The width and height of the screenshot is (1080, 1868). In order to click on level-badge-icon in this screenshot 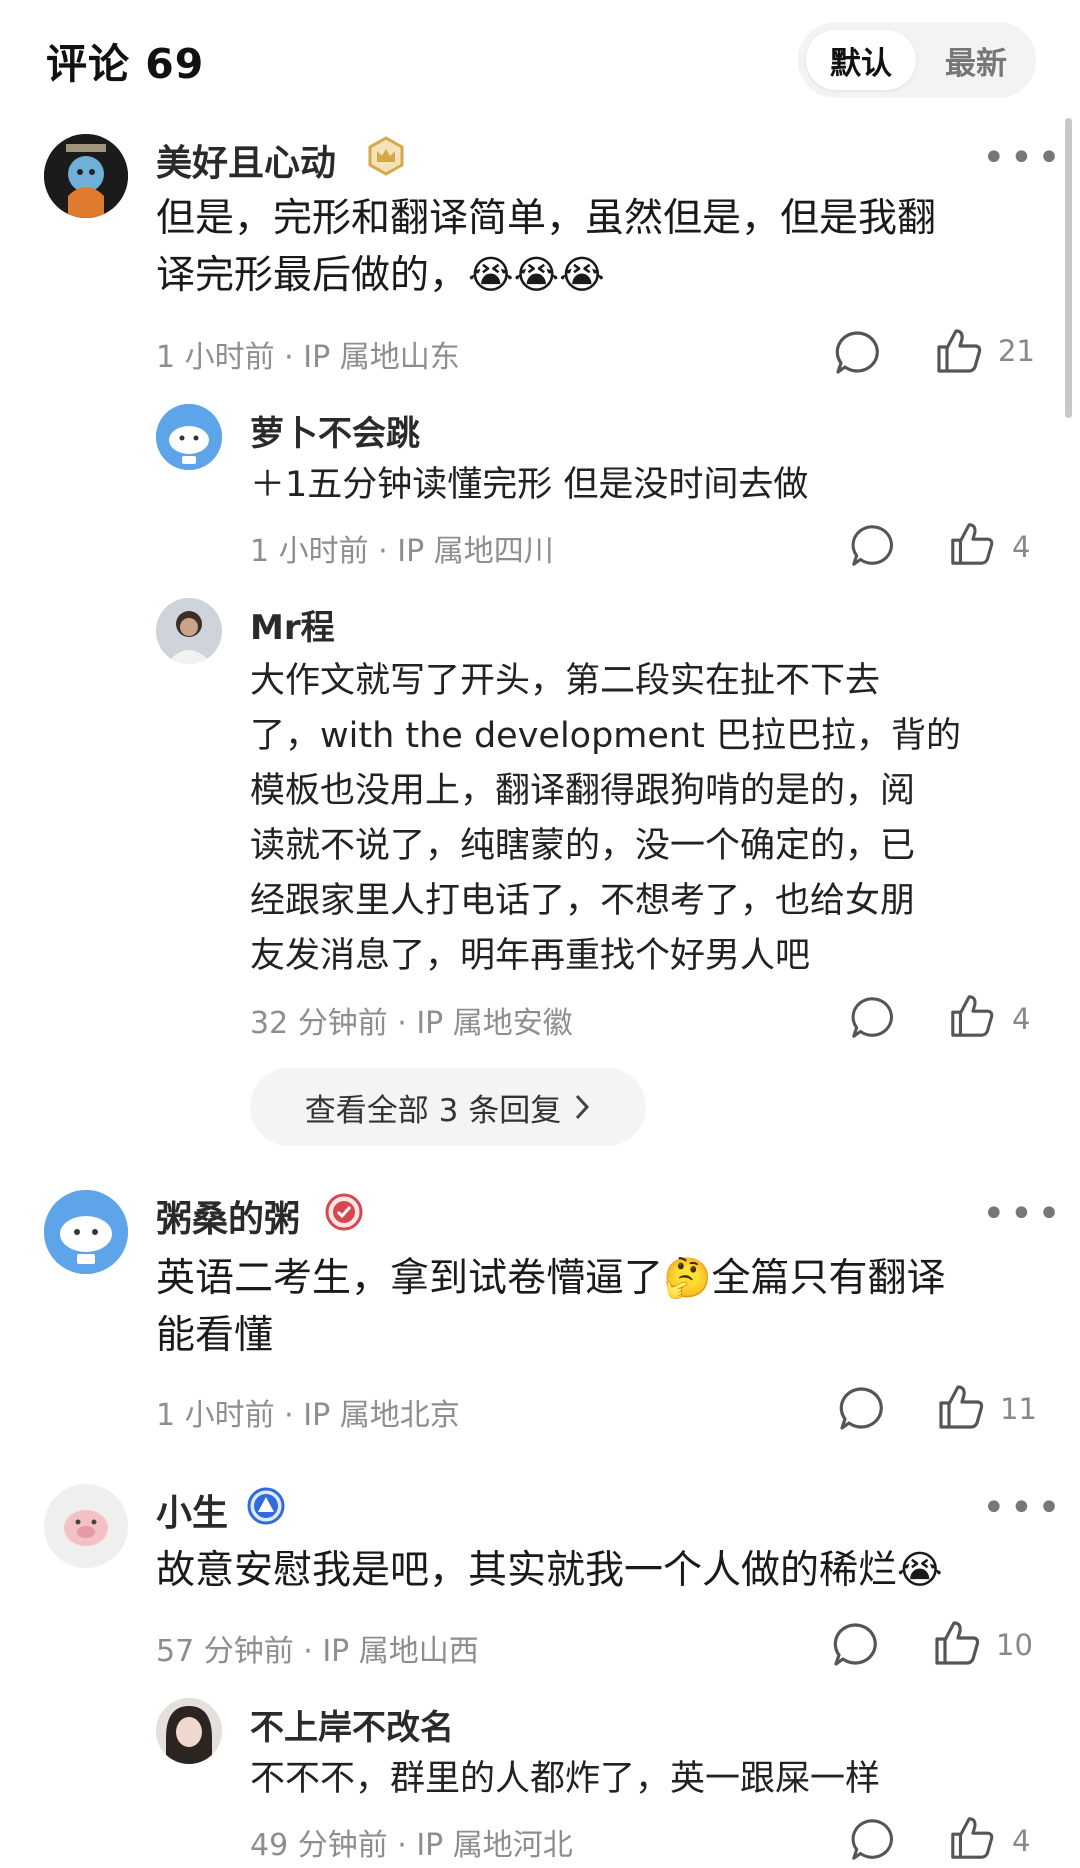, I will do `click(266, 1508)`.